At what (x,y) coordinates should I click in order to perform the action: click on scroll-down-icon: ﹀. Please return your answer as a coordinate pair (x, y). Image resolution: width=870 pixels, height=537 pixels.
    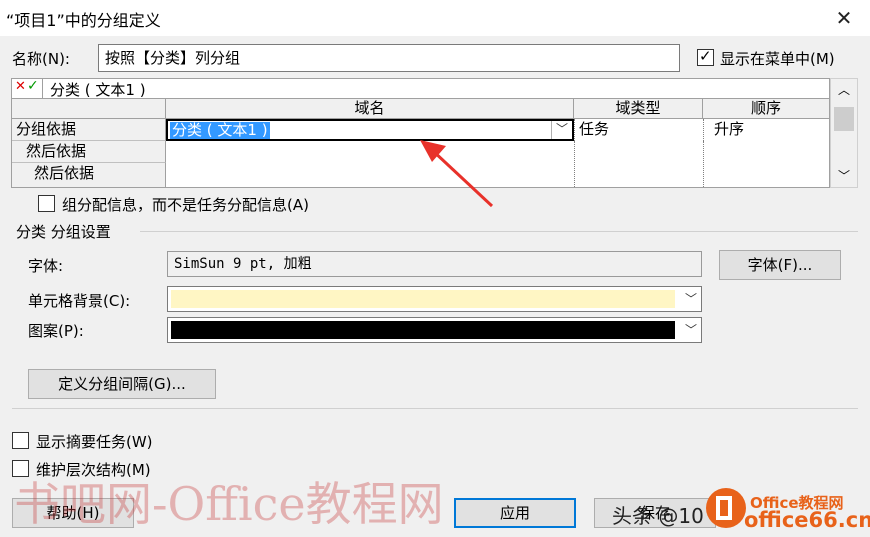
    Looking at the image, I should click on (844, 175).